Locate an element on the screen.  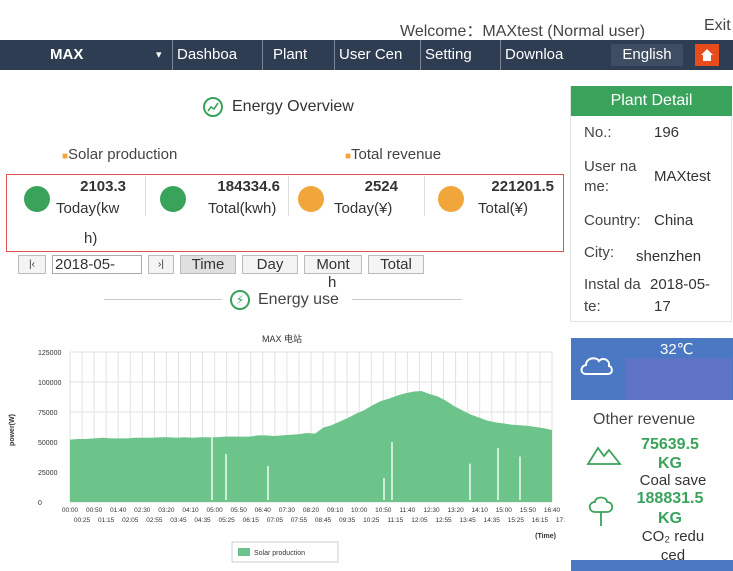
x-tick-label: 02:30 is located at coordinates (142, 510).